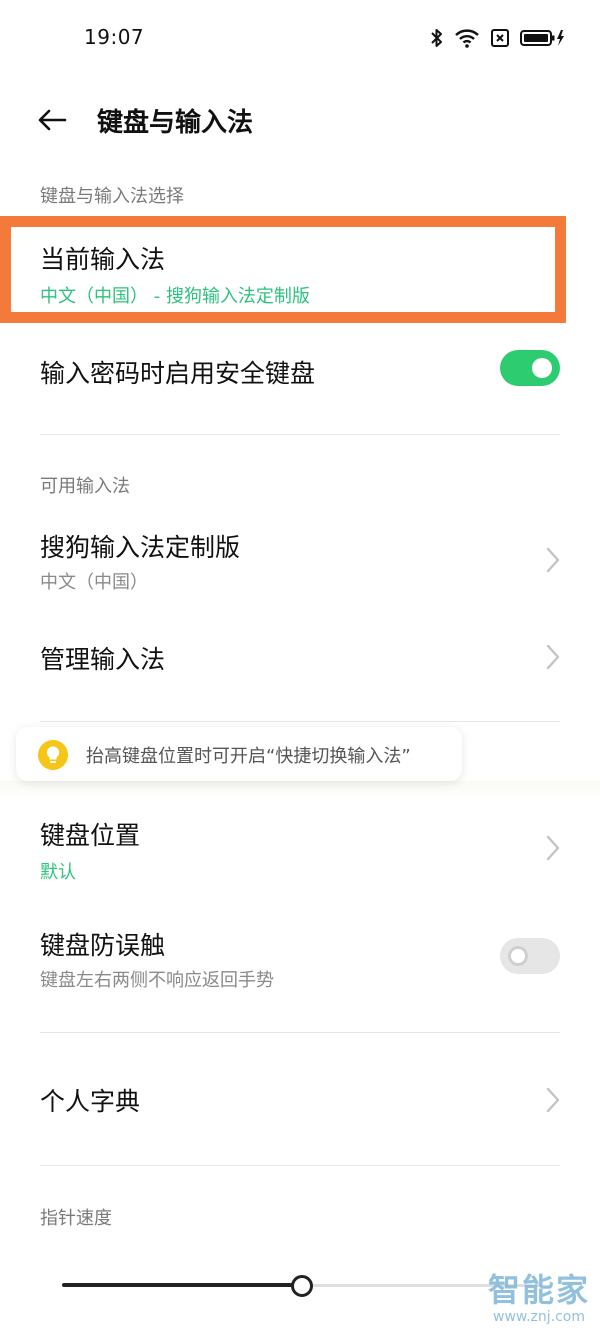  Describe the element at coordinates (300, 851) in the screenshot. I see `keyboard-position-row: 键盘位置 默认` at that location.